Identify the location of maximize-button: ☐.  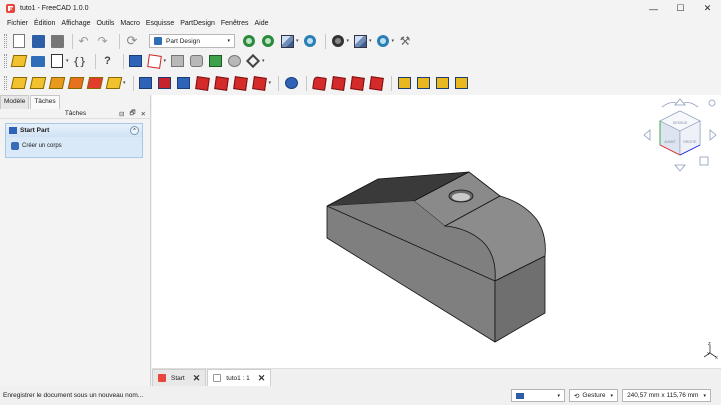
(680, 8).